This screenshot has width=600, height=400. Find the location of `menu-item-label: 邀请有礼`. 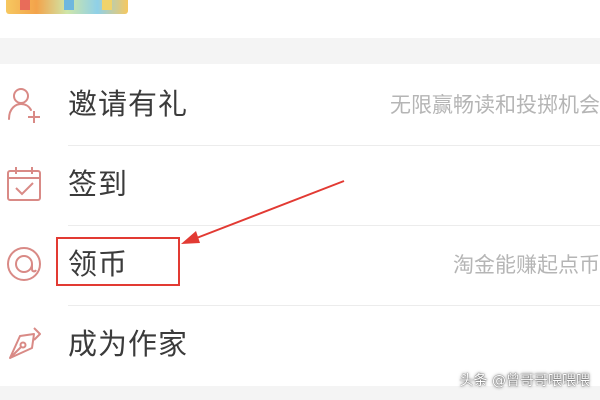

menu-item-label: 邀请有礼 is located at coordinates (128, 104).